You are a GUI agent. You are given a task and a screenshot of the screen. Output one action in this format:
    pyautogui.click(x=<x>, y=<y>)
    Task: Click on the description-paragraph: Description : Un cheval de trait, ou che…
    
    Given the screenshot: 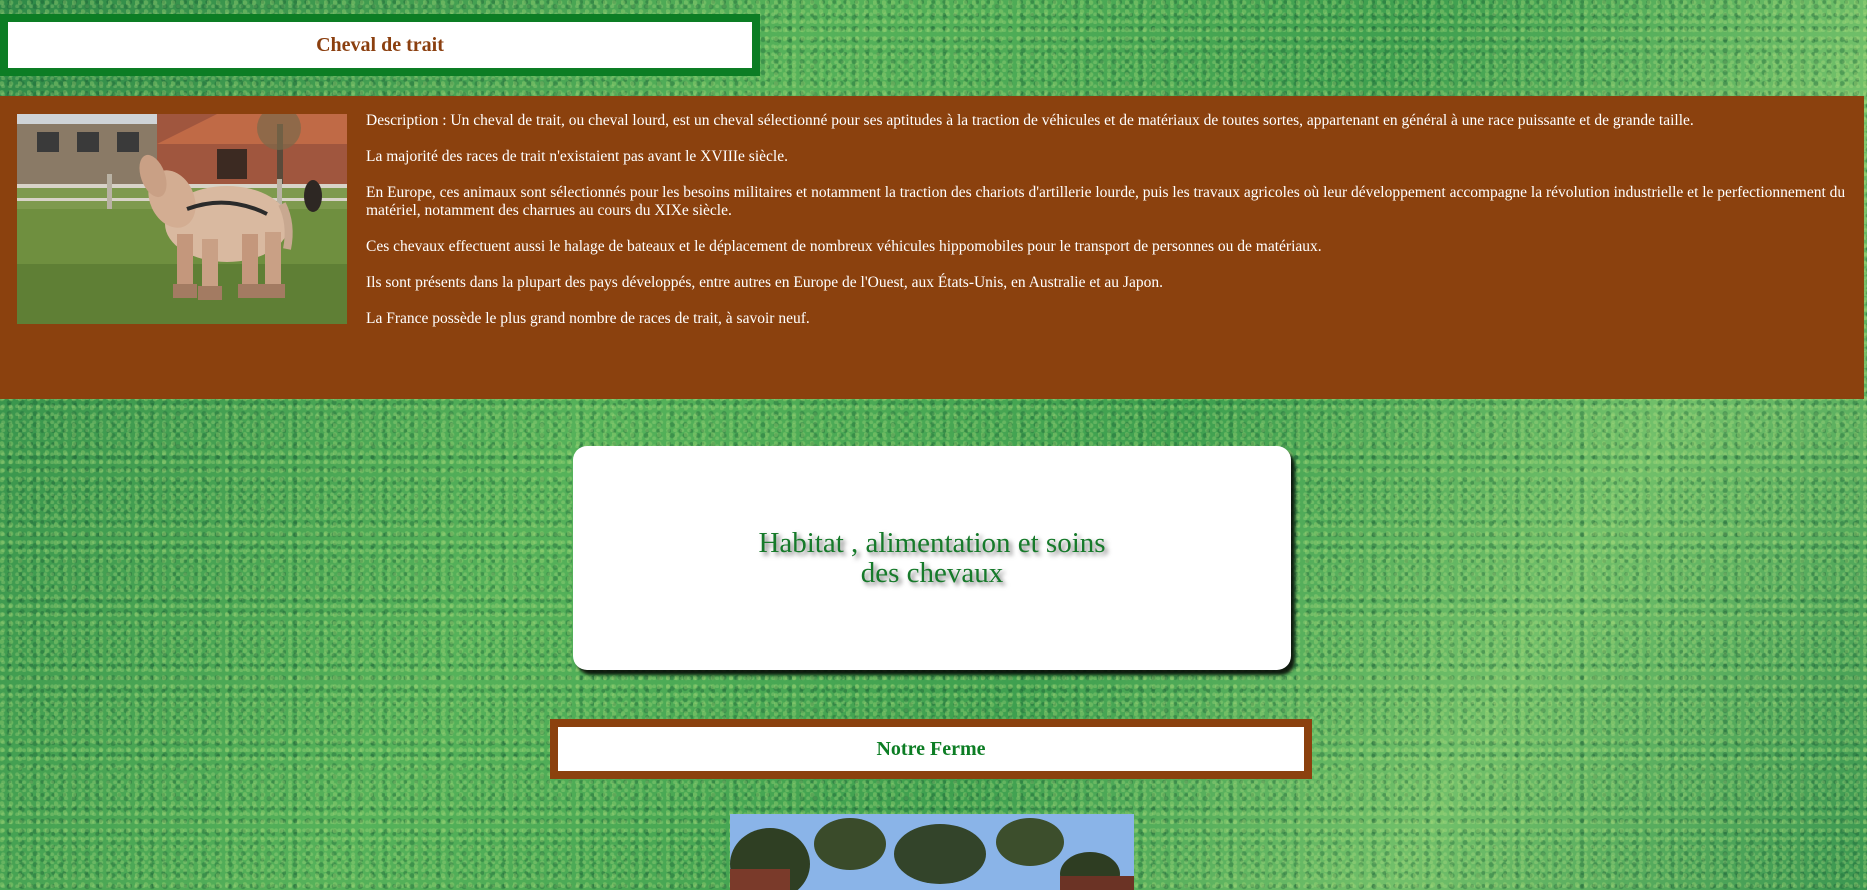 What is the action you would take?
    pyautogui.click(x=1030, y=120)
    